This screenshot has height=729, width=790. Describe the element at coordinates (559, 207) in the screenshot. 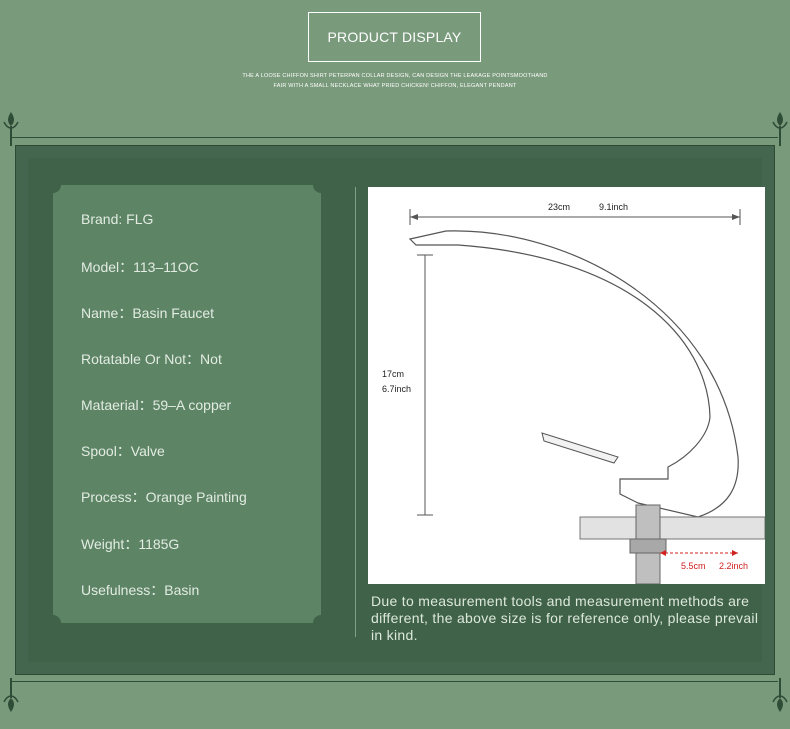

I see `width-cm-label: 23cm` at that location.